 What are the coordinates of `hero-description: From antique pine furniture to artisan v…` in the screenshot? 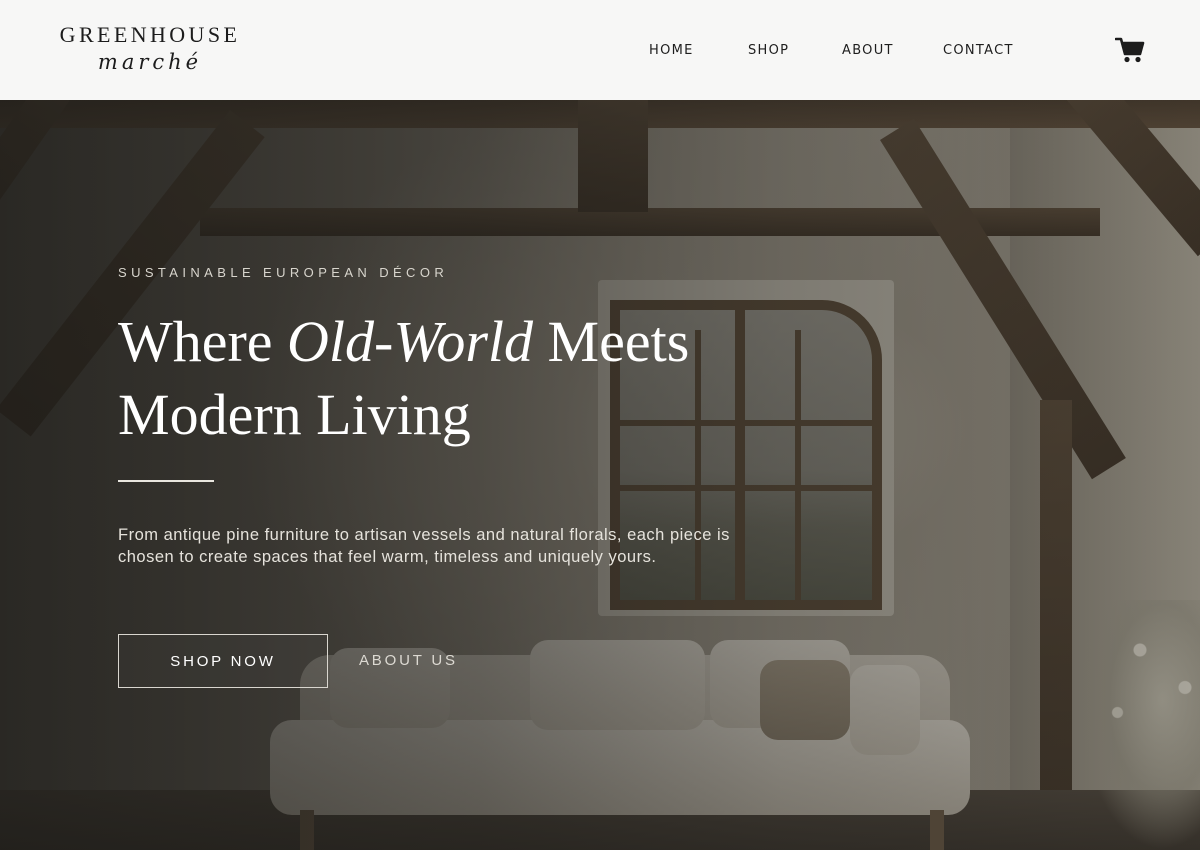 It's located at (424, 546).